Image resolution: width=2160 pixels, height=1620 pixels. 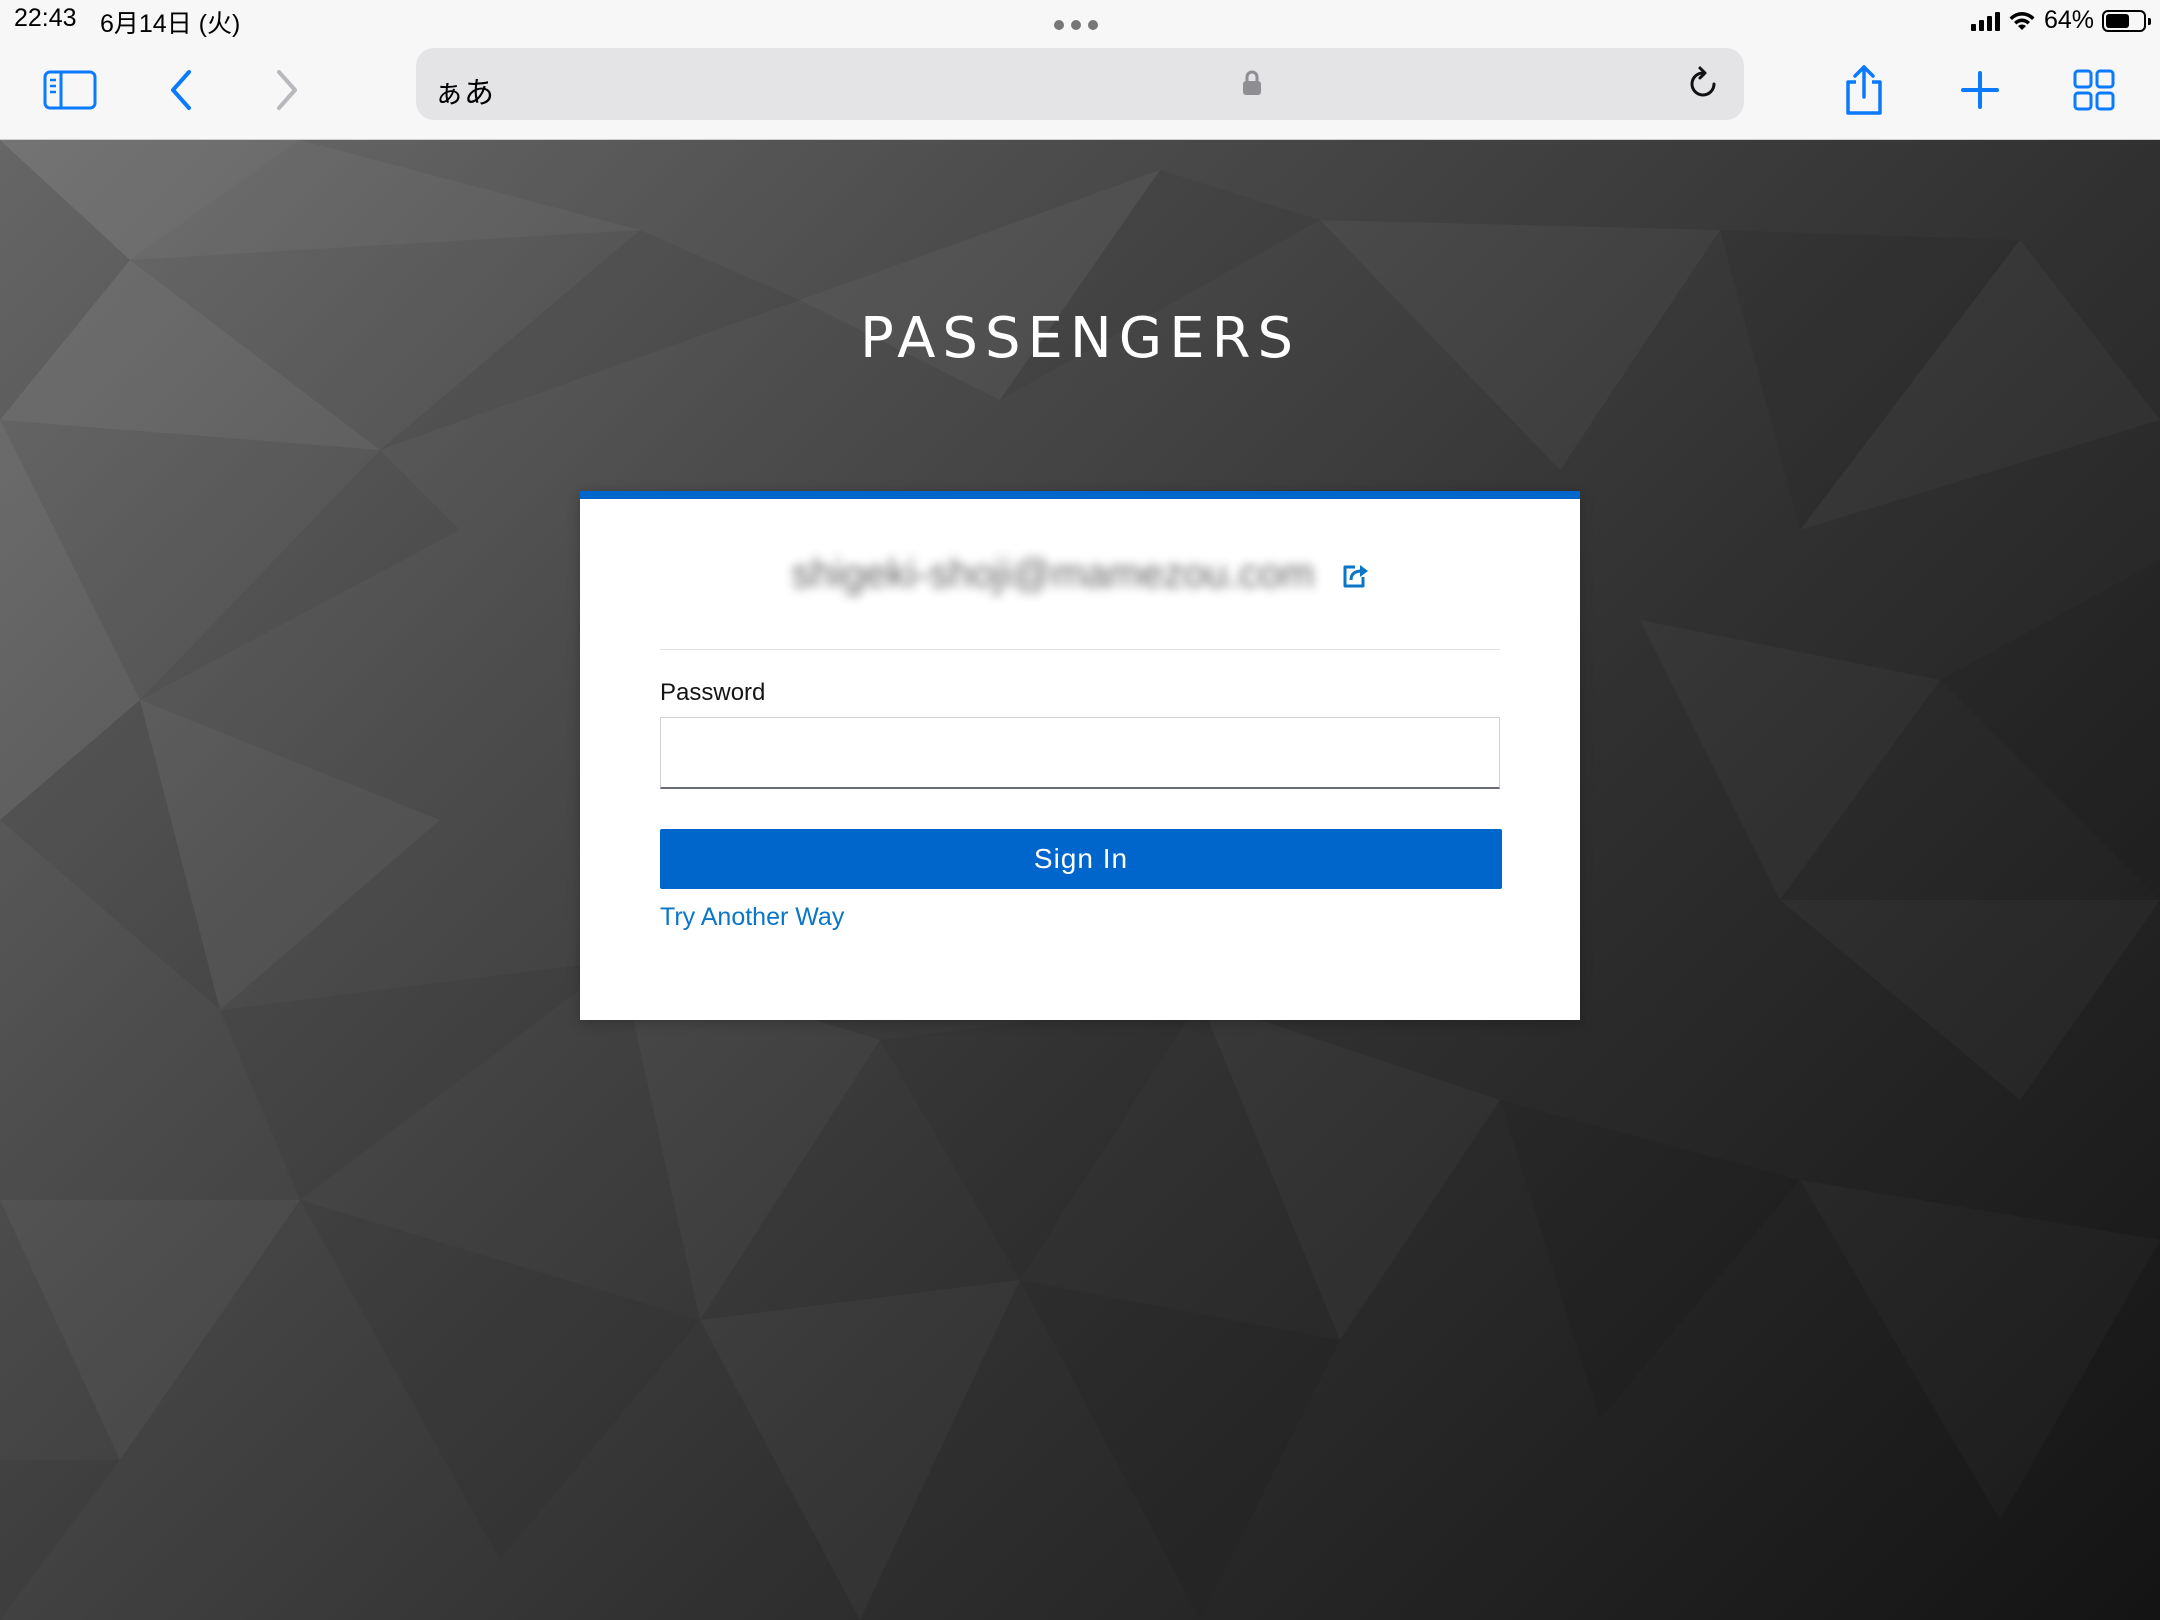 I want to click on share-button, so click(x=1864, y=90).